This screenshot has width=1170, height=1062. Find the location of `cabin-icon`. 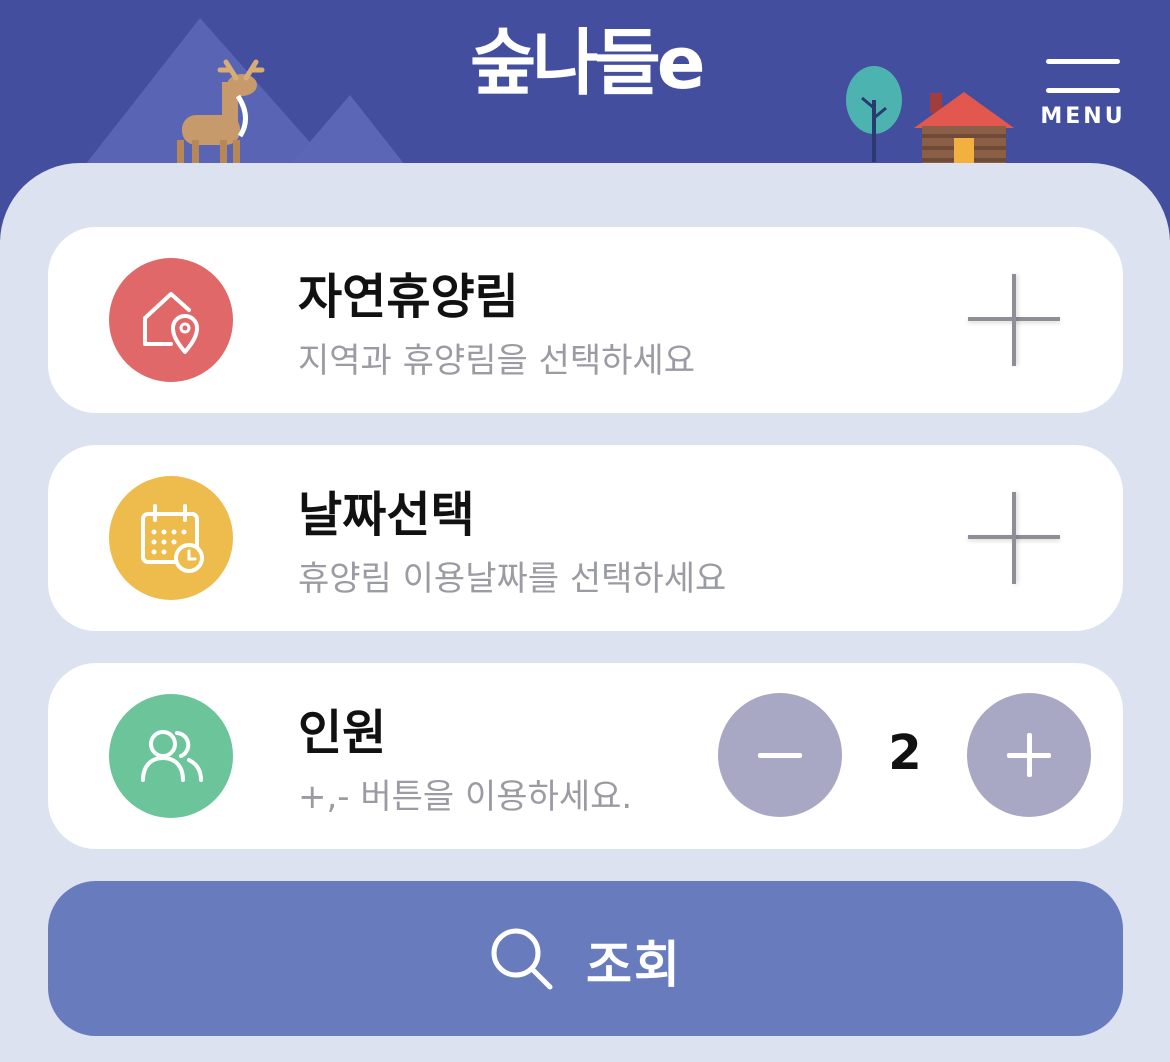

cabin-icon is located at coordinates (964, 128).